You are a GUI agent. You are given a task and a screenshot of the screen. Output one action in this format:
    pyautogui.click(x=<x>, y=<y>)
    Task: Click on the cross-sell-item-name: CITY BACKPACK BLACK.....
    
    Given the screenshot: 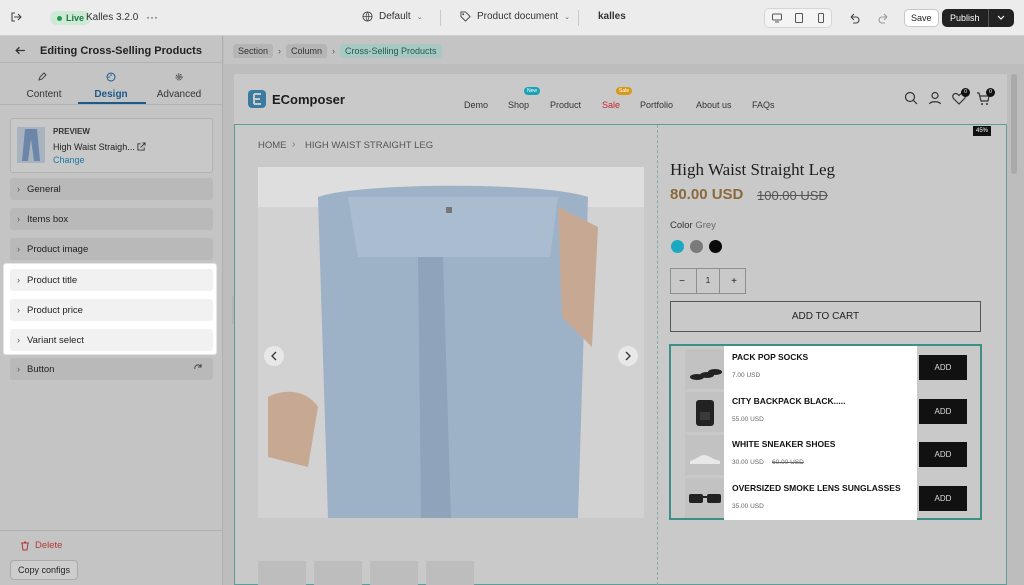 What is the action you would take?
    pyautogui.click(x=789, y=401)
    